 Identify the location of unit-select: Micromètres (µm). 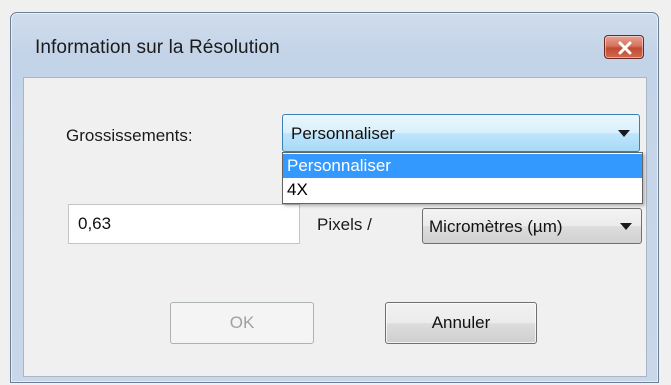
(532, 226).